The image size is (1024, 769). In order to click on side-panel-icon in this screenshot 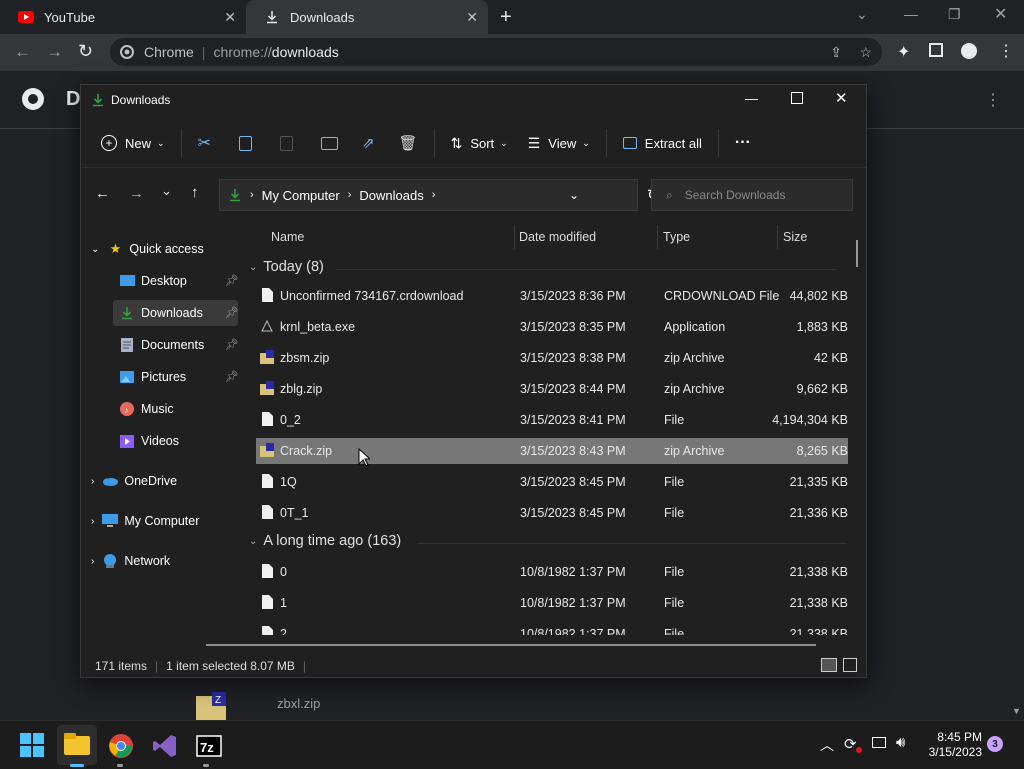, I will do `click(936, 50)`.